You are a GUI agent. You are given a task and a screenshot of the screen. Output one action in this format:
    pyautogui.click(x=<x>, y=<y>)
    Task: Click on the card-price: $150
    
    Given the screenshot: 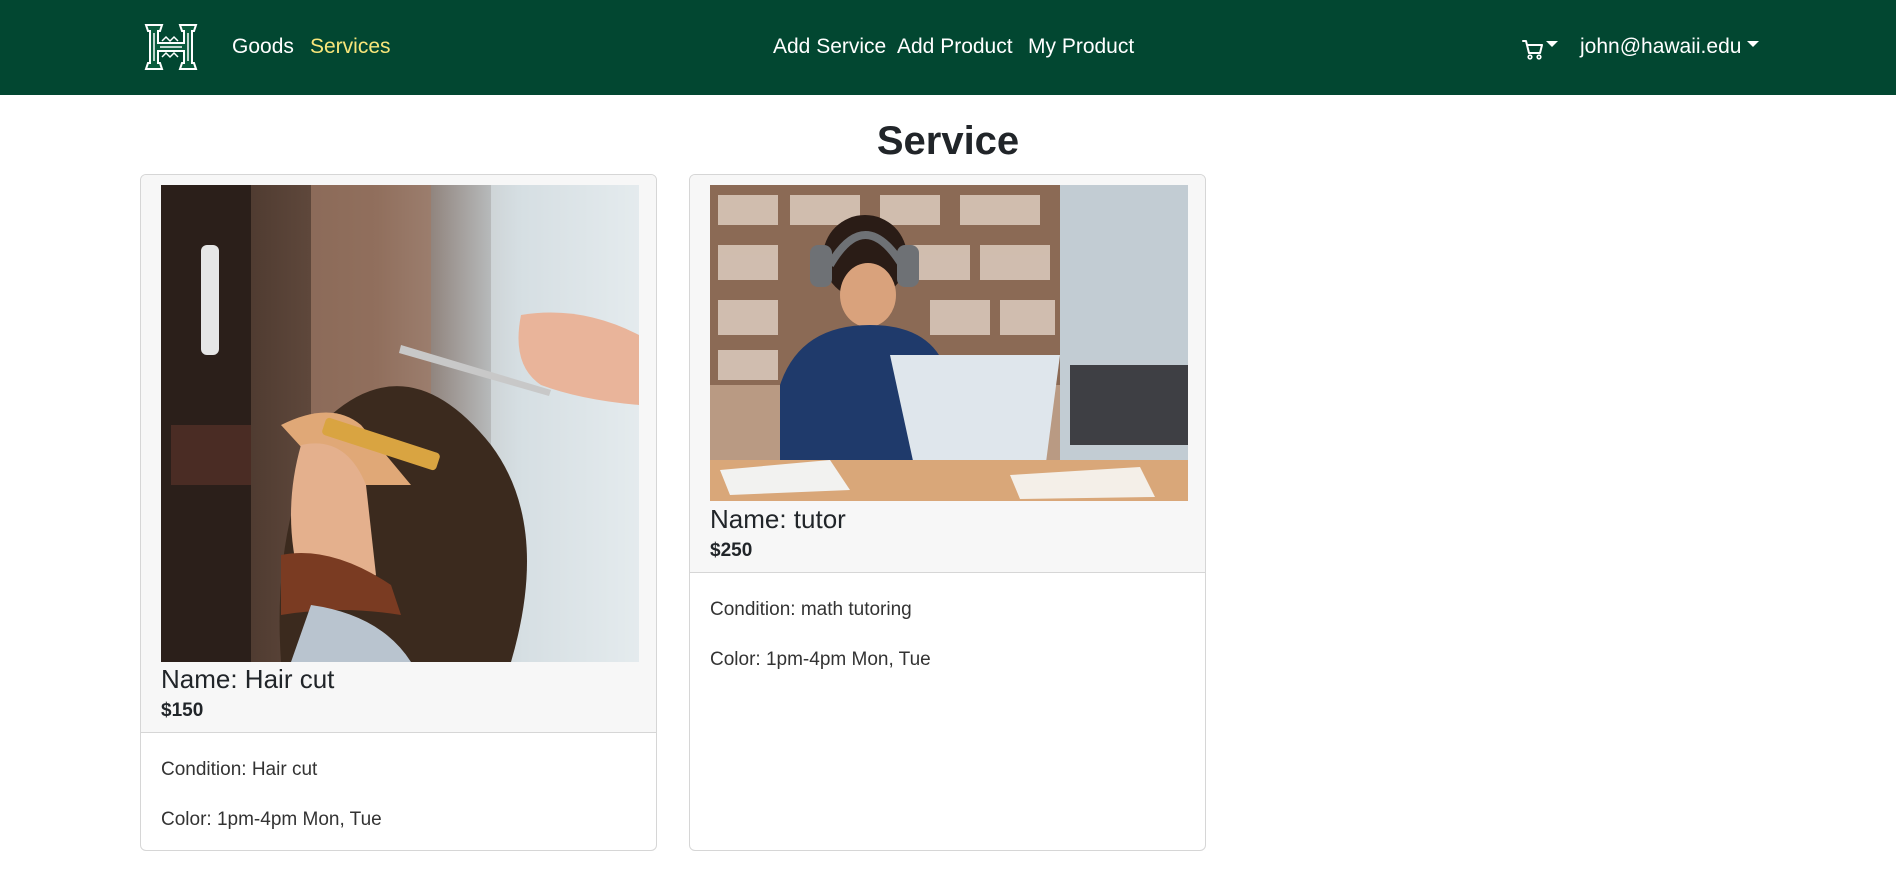 What is the action you would take?
    pyautogui.click(x=182, y=710)
    